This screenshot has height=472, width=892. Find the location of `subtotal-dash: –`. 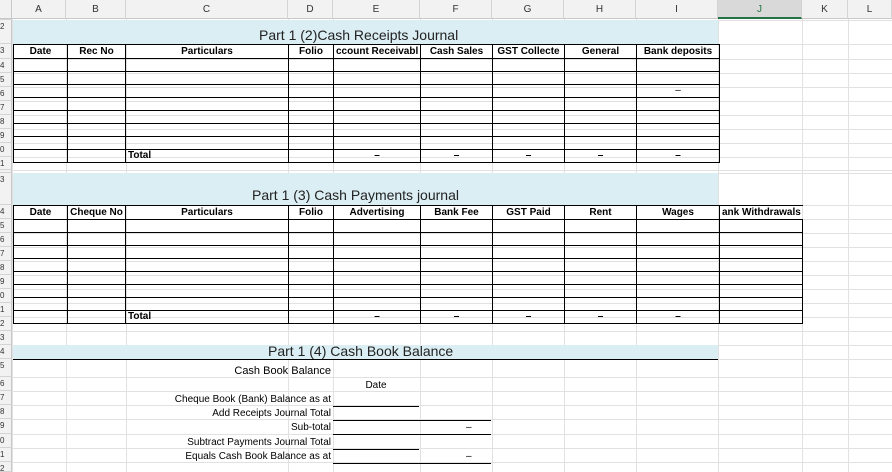

subtotal-dash: – is located at coordinates (469, 427).